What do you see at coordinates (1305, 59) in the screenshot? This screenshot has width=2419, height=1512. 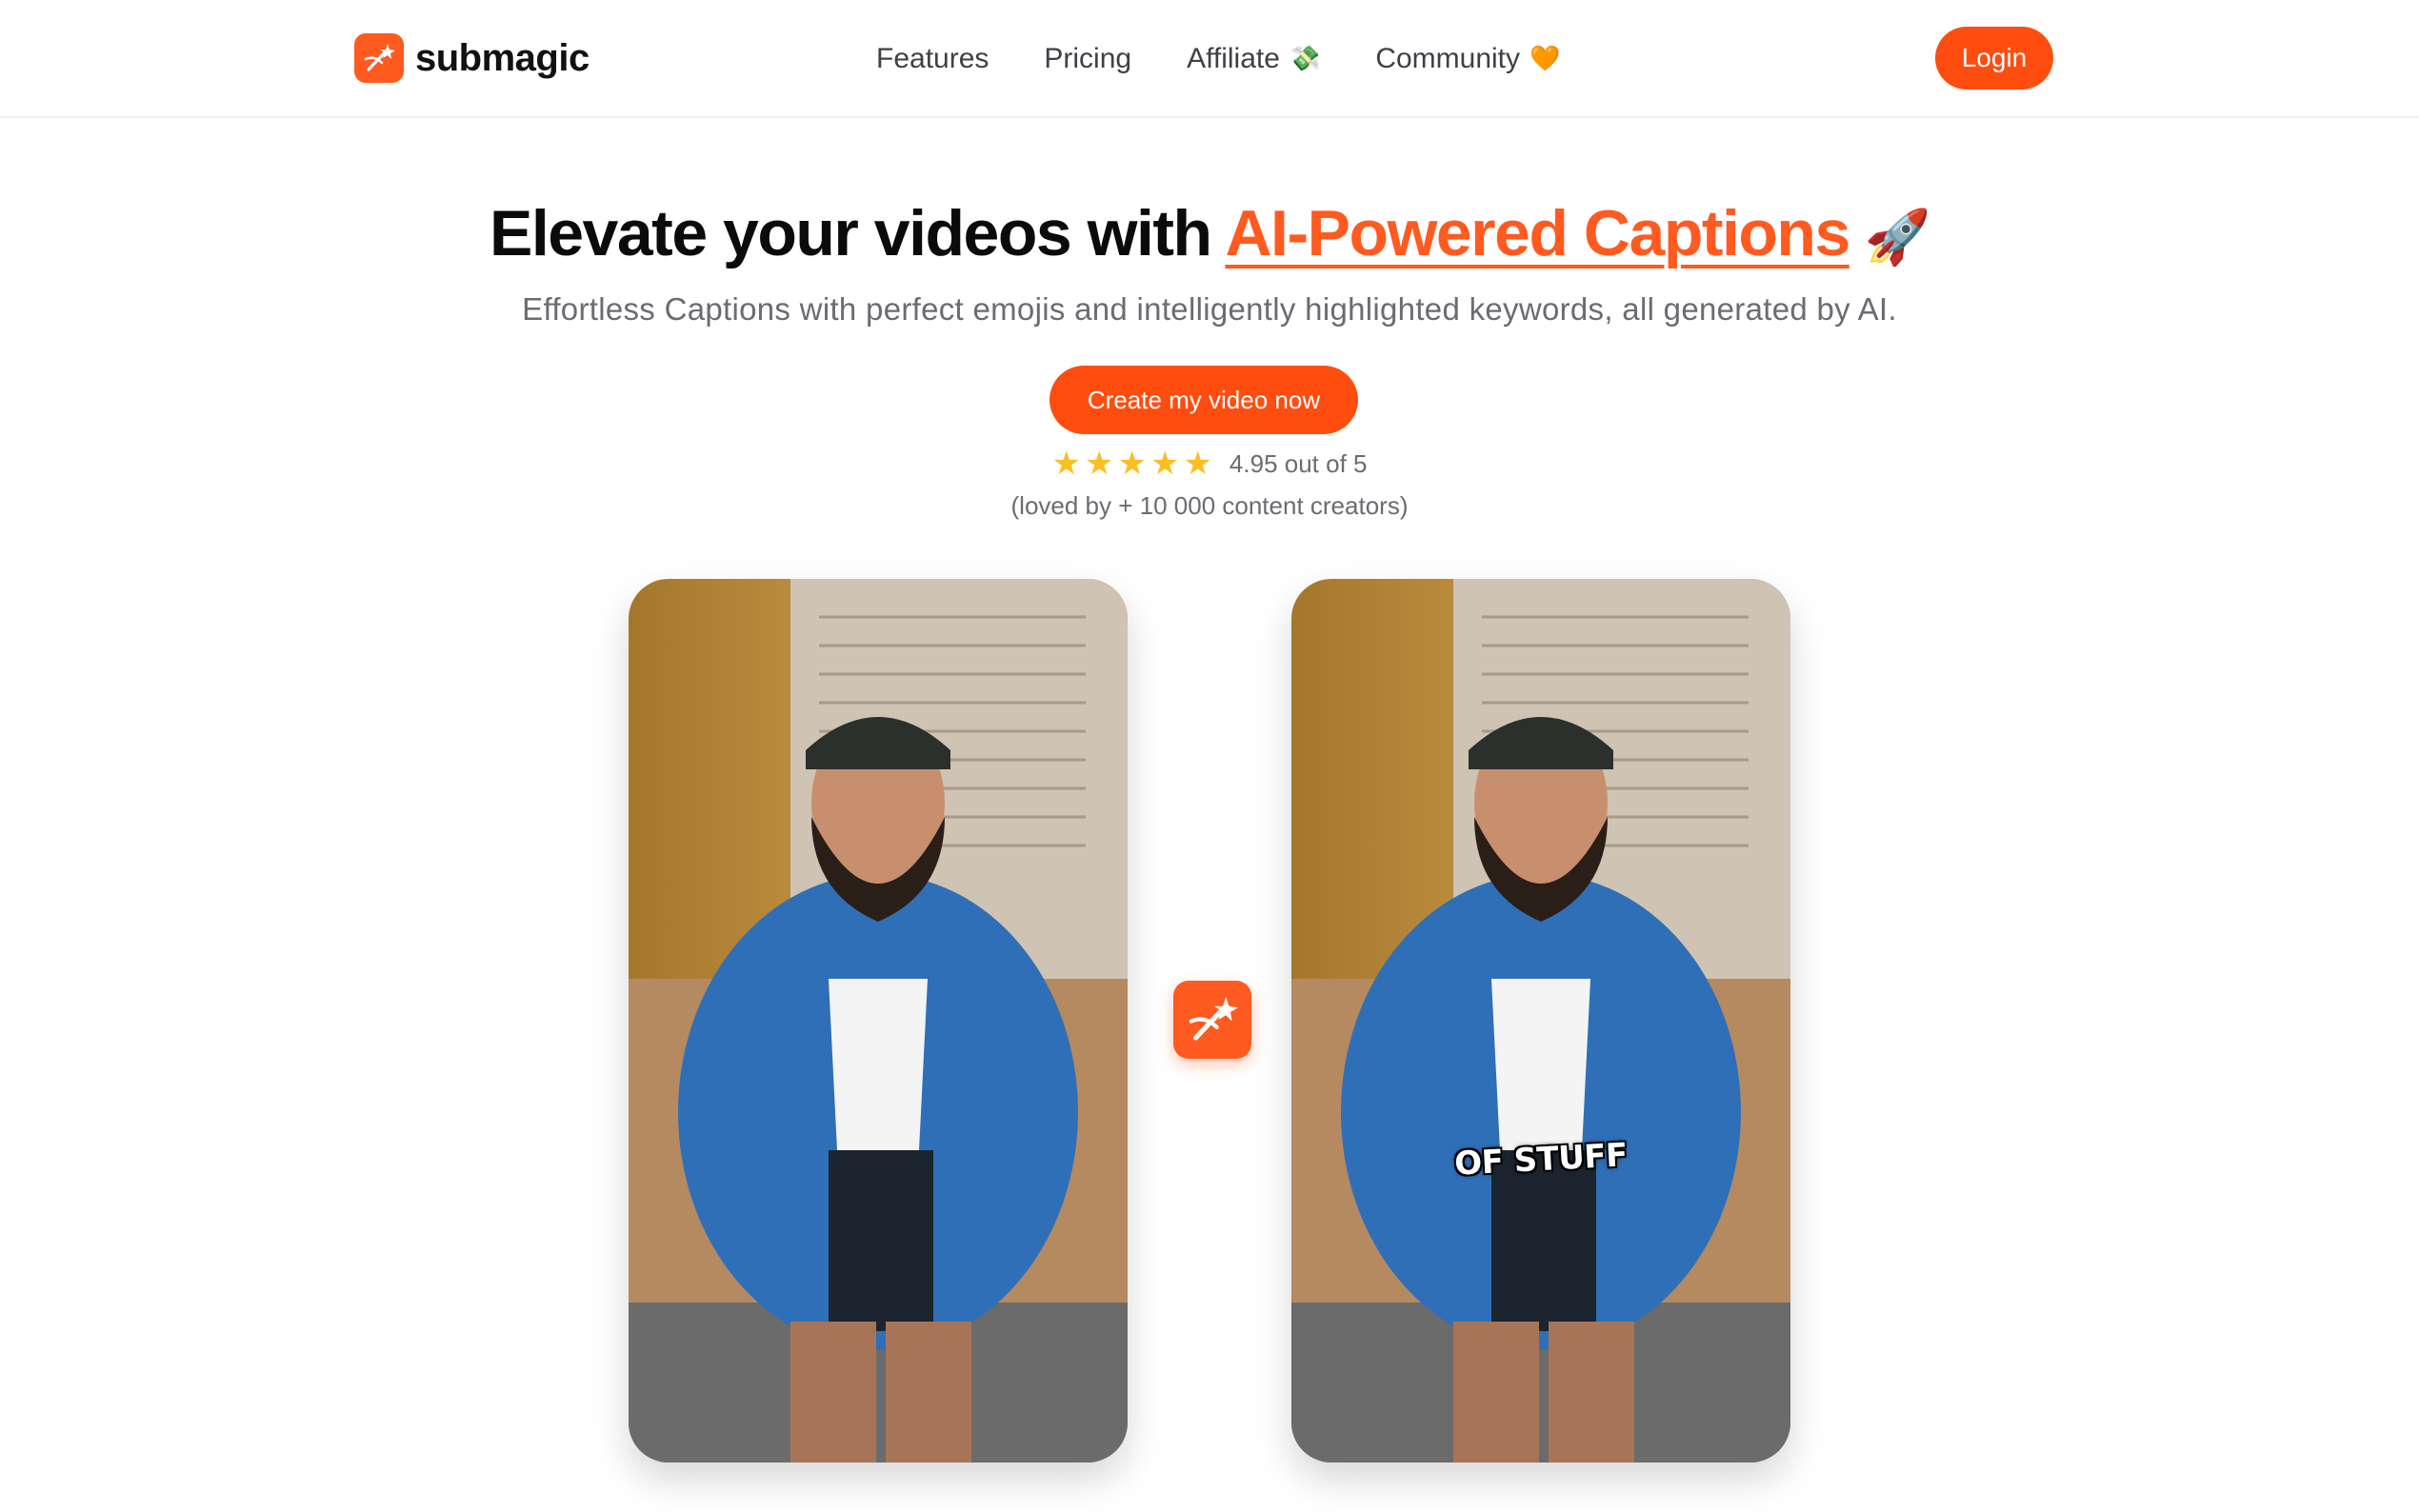 I see `money-wings-icon: 💸` at bounding box center [1305, 59].